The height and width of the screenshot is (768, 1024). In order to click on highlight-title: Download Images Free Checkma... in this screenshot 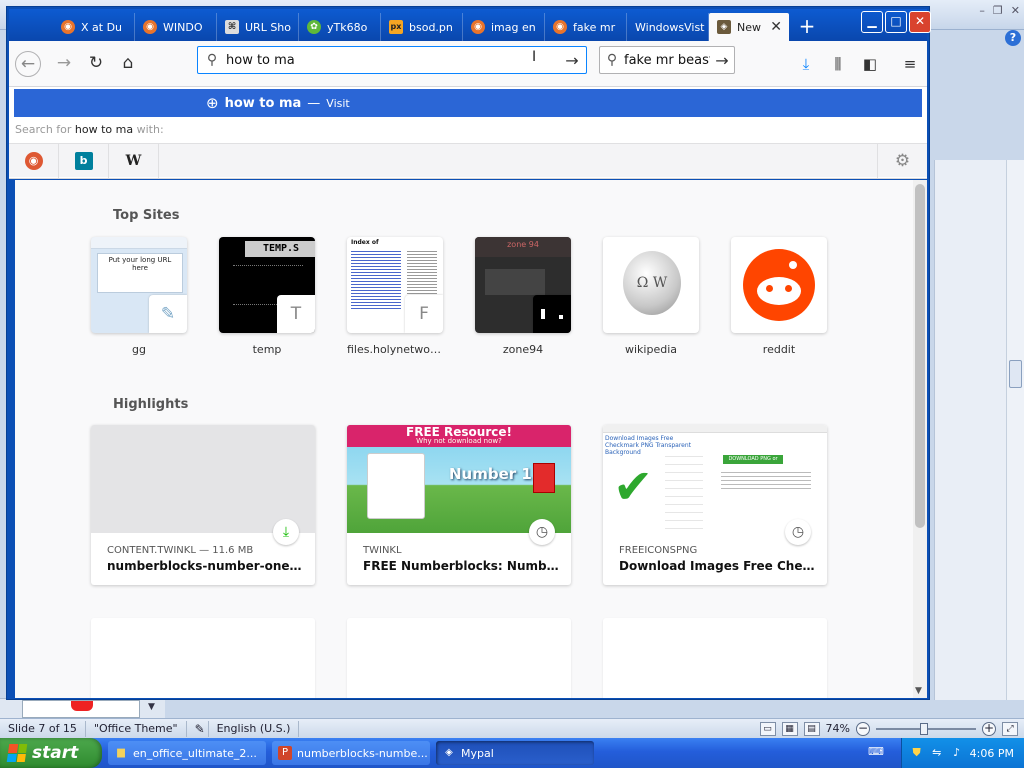, I will do `click(717, 566)`.